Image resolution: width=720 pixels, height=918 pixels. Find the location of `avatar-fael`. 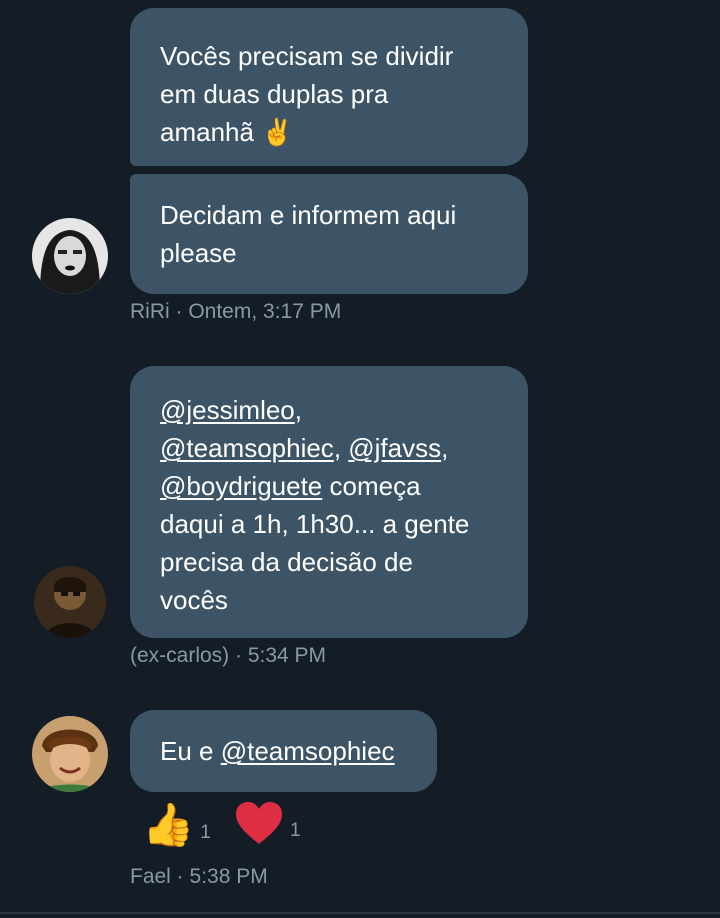

avatar-fael is located at coordinates (70, 754).